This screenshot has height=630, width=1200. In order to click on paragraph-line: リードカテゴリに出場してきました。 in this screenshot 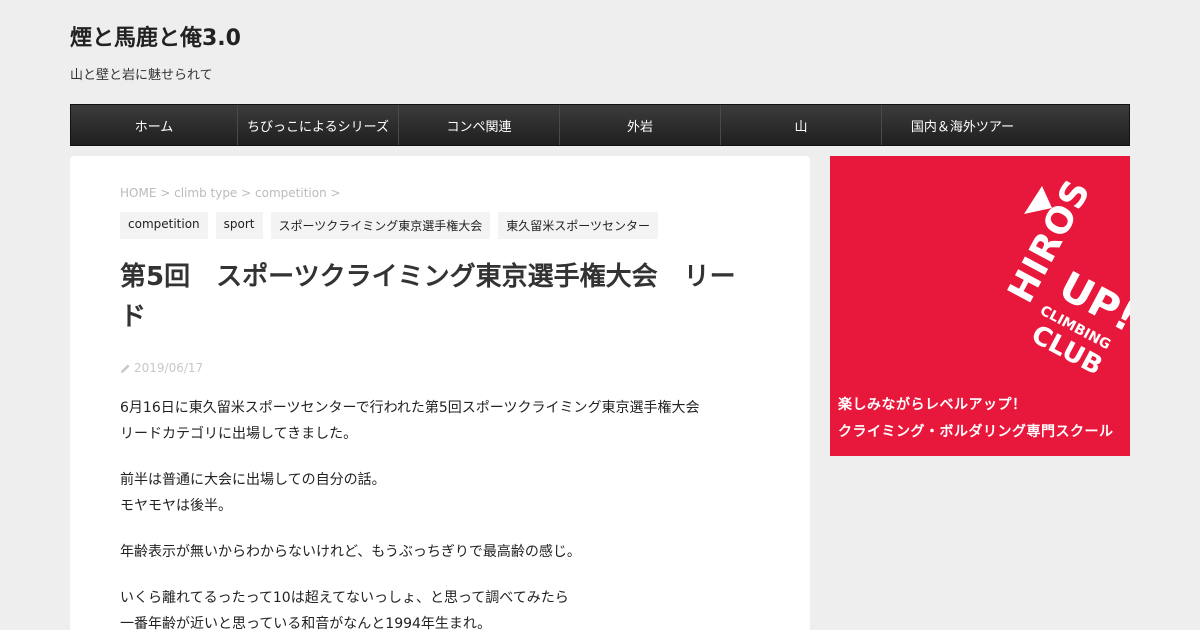, I will do `click(239, 434)`.